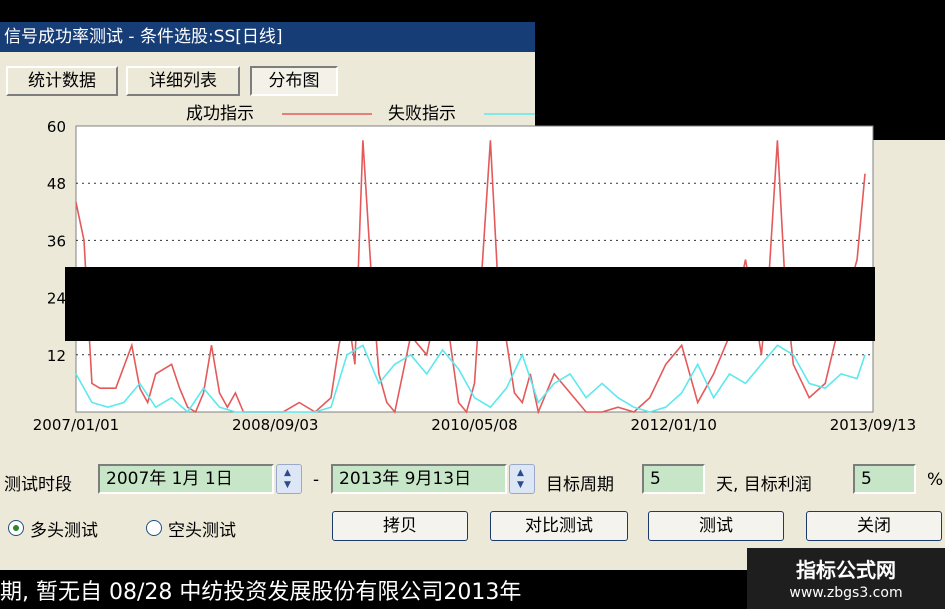 The image size is (945, 609). Describe the element at coordinates (64, 528) in the screenshot. I see `radio-long-label: 多头测试` at that location.